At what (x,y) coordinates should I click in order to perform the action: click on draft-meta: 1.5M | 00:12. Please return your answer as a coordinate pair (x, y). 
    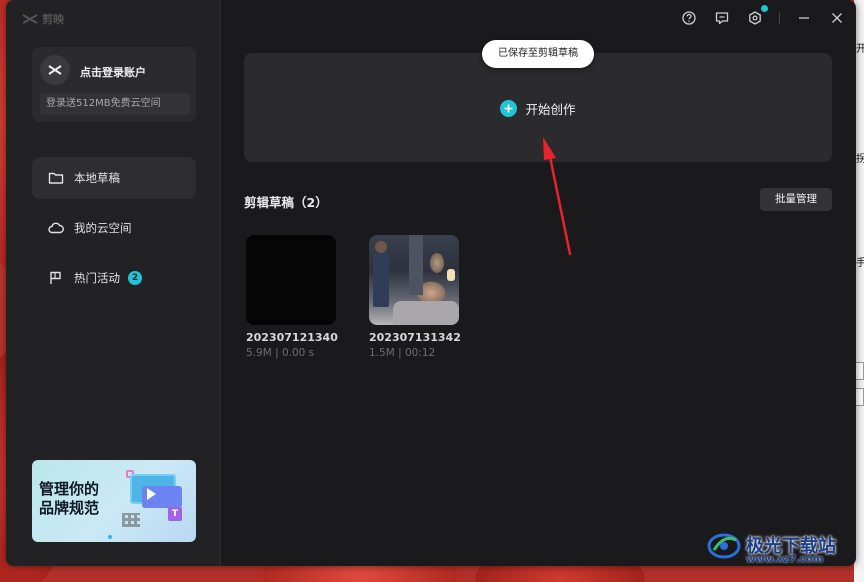
    Looking at the image, I should click on (402, 353).